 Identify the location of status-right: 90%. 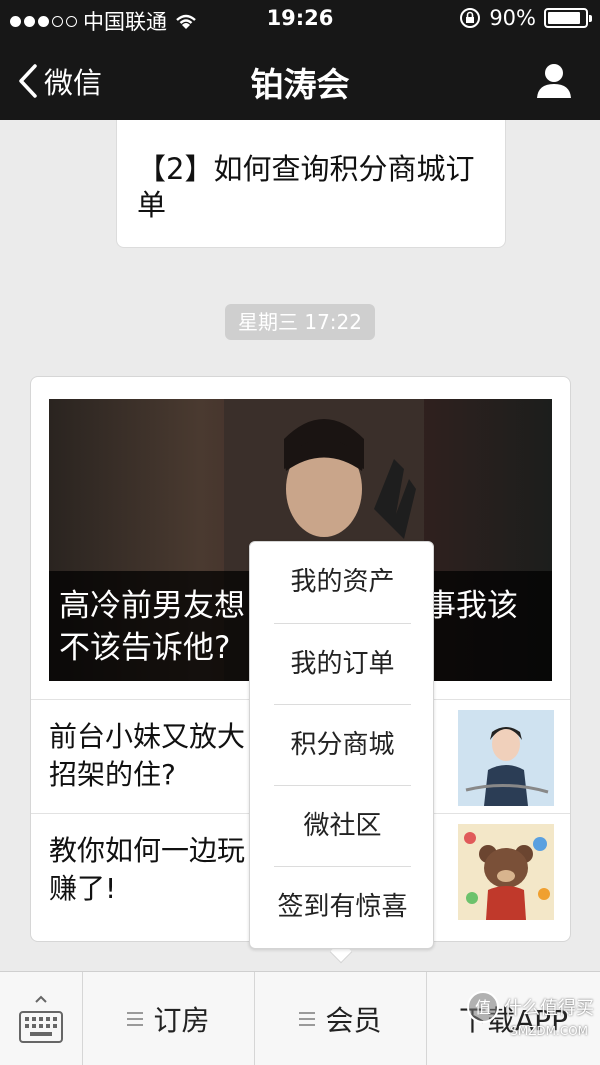
(525, 18).